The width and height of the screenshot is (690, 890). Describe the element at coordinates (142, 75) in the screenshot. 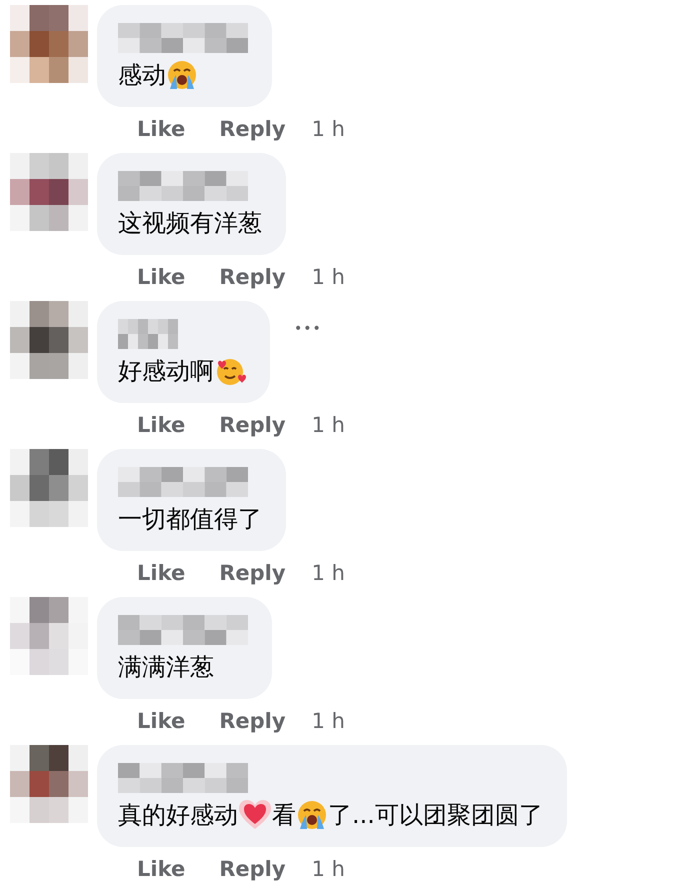

I see `comment-text: 感动` at that location.